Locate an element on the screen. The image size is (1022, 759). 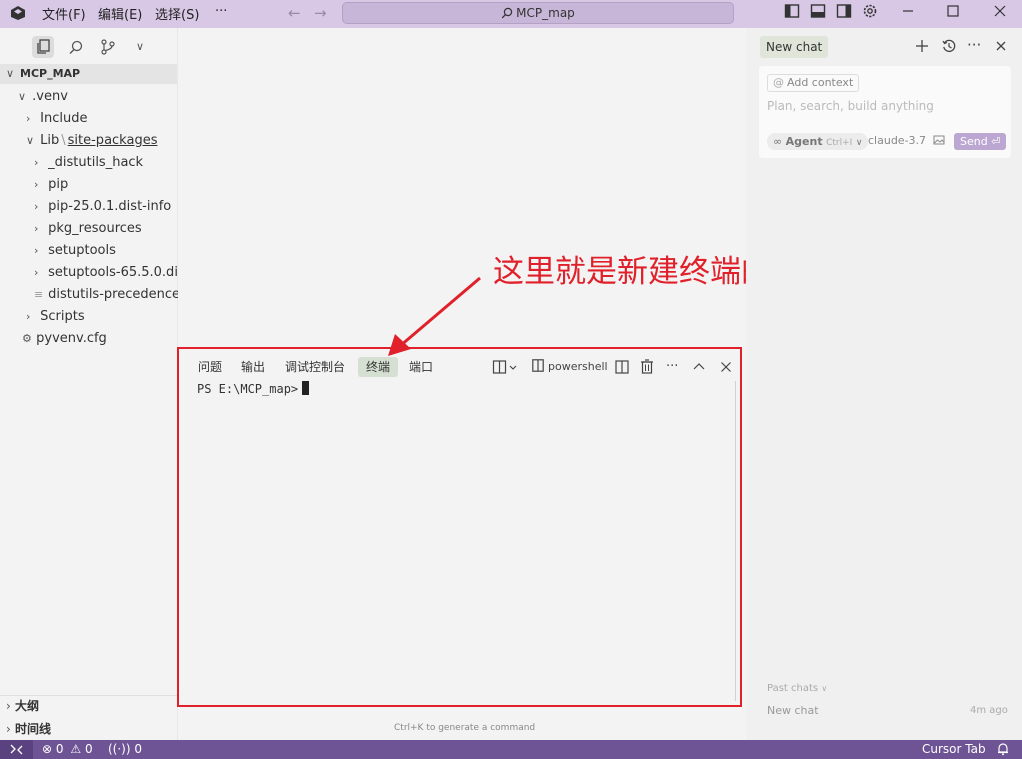
search-text: MCP_map is located at coordinates (545, 13).